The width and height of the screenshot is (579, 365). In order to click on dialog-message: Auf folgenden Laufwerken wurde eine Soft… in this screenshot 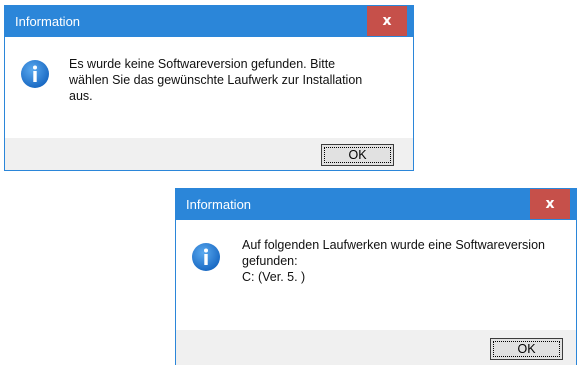, I will do `click(393, 261)`.